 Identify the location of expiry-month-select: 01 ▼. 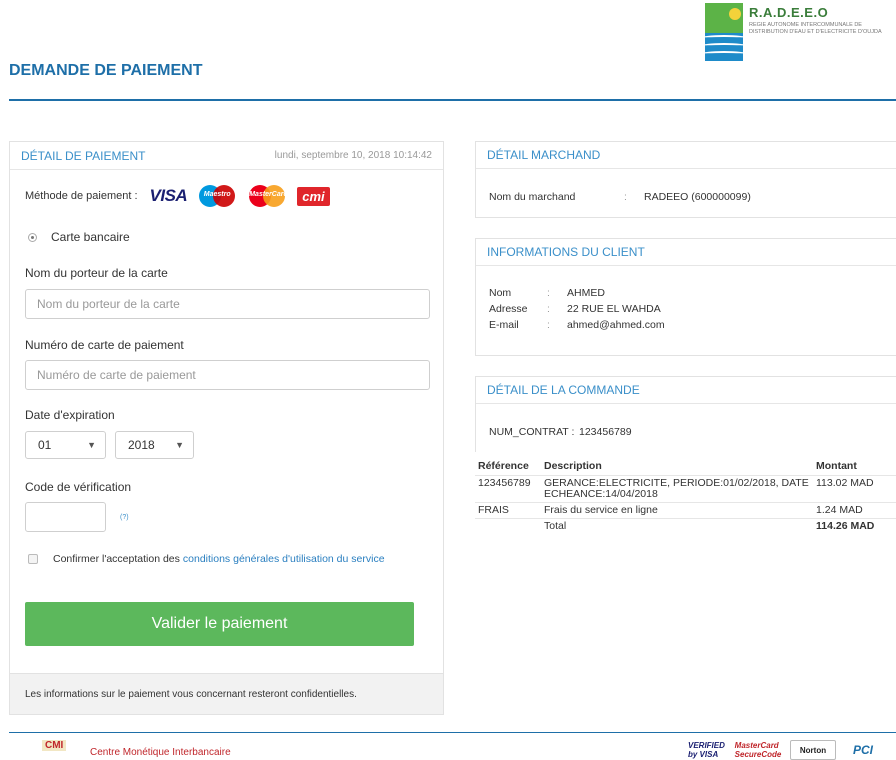
(65, 445).